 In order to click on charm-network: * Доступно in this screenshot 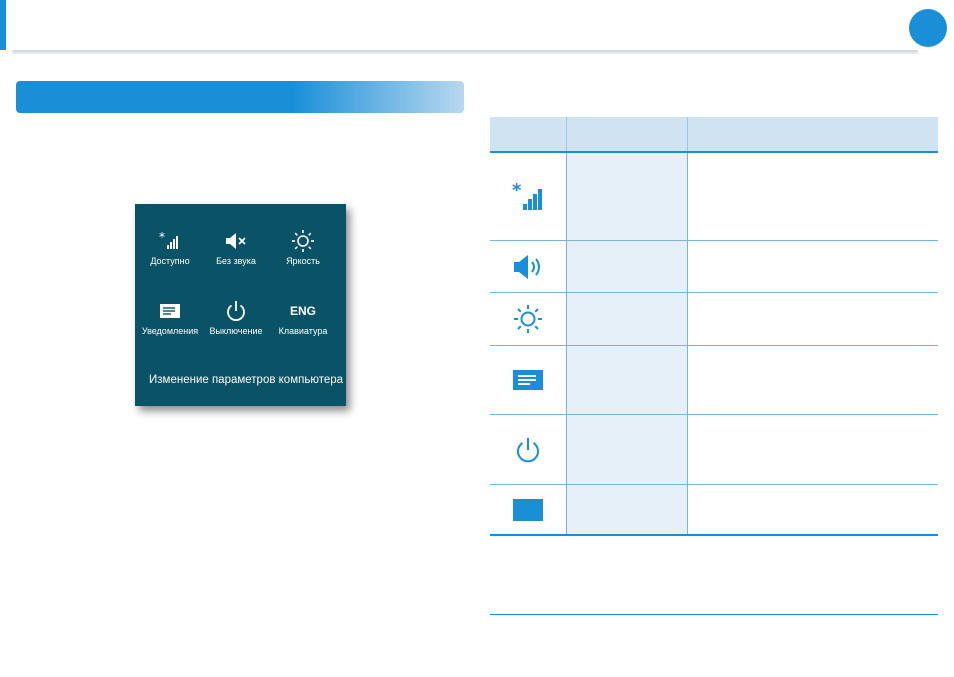, I will do `click(170, 247)`.